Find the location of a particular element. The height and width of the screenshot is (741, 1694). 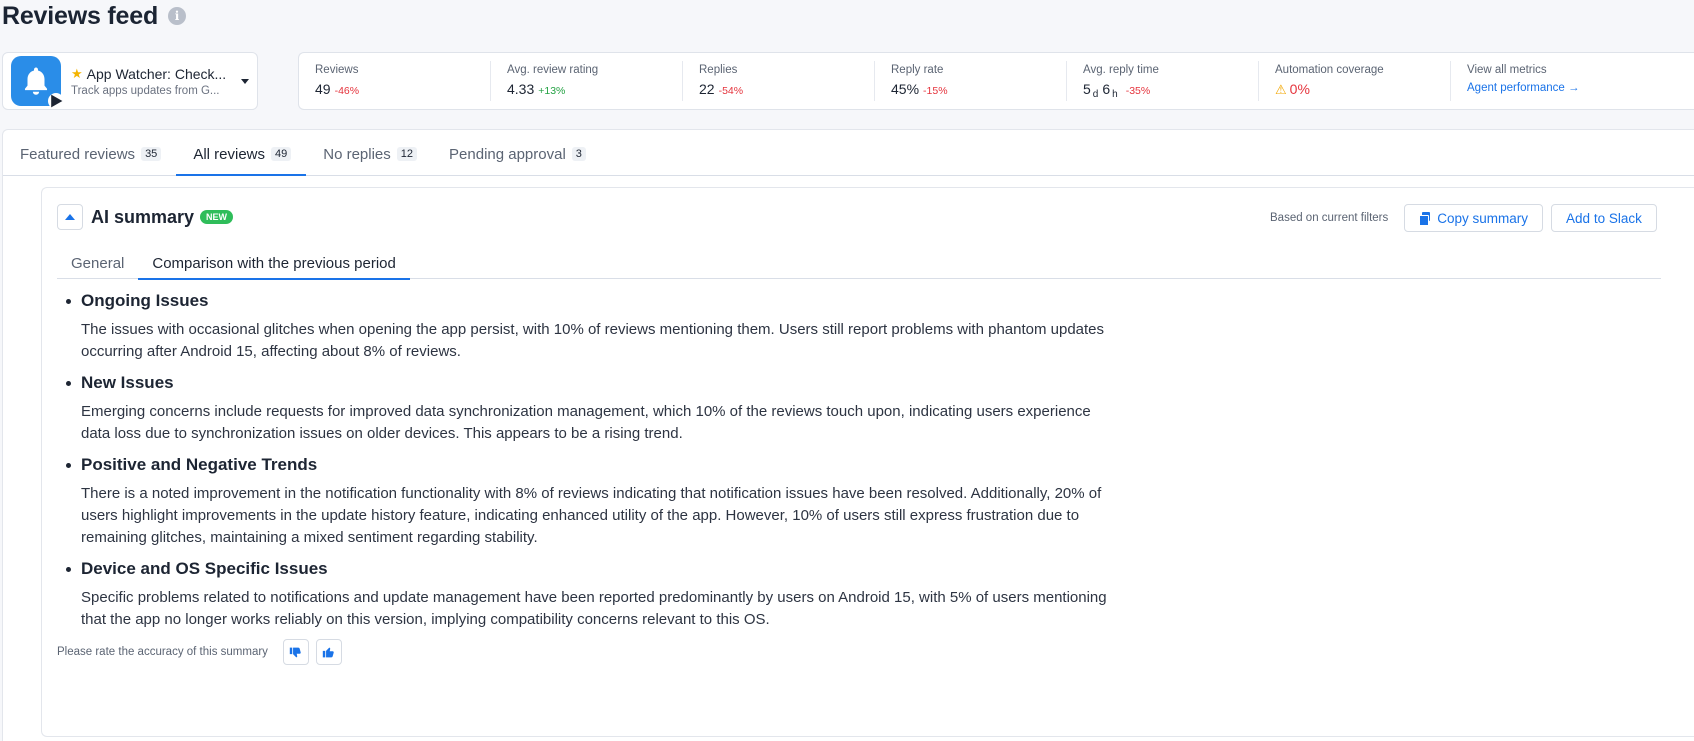

thumbs-up-button is located at coordinates (328, 652).